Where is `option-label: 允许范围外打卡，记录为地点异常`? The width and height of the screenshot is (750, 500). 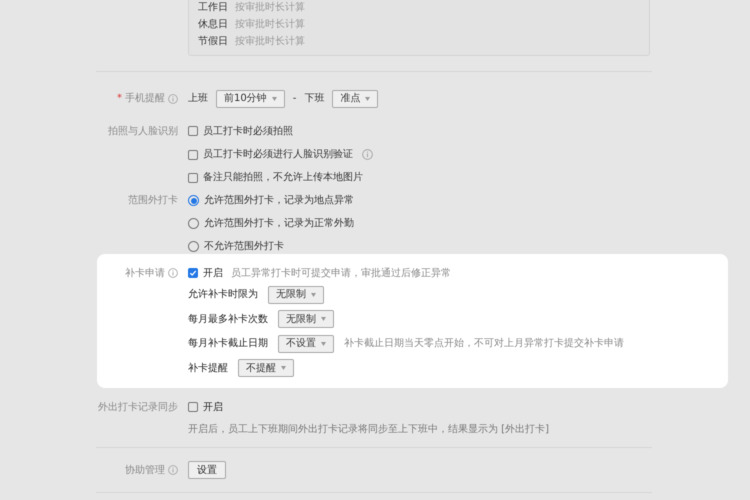 option-label: 允许范围外打卡，记录为地点异常 is located at coordinates (279, 200).